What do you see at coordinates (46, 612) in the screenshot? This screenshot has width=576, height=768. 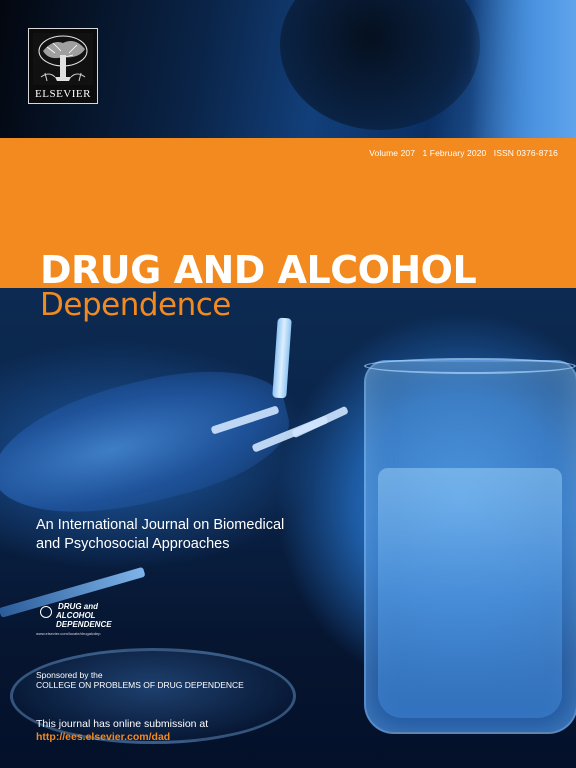 I see `badge-mark-icon` at bounding box center [46, 612].